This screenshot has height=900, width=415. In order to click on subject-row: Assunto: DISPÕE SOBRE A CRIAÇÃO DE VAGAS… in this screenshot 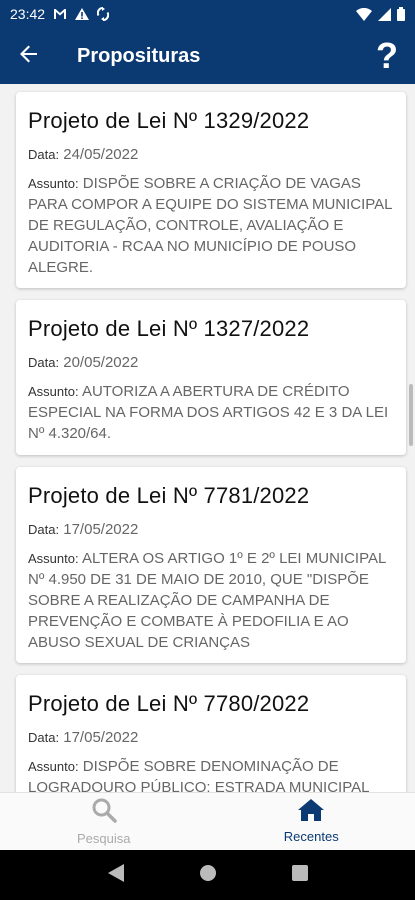, I will do `click(211, 225)`.